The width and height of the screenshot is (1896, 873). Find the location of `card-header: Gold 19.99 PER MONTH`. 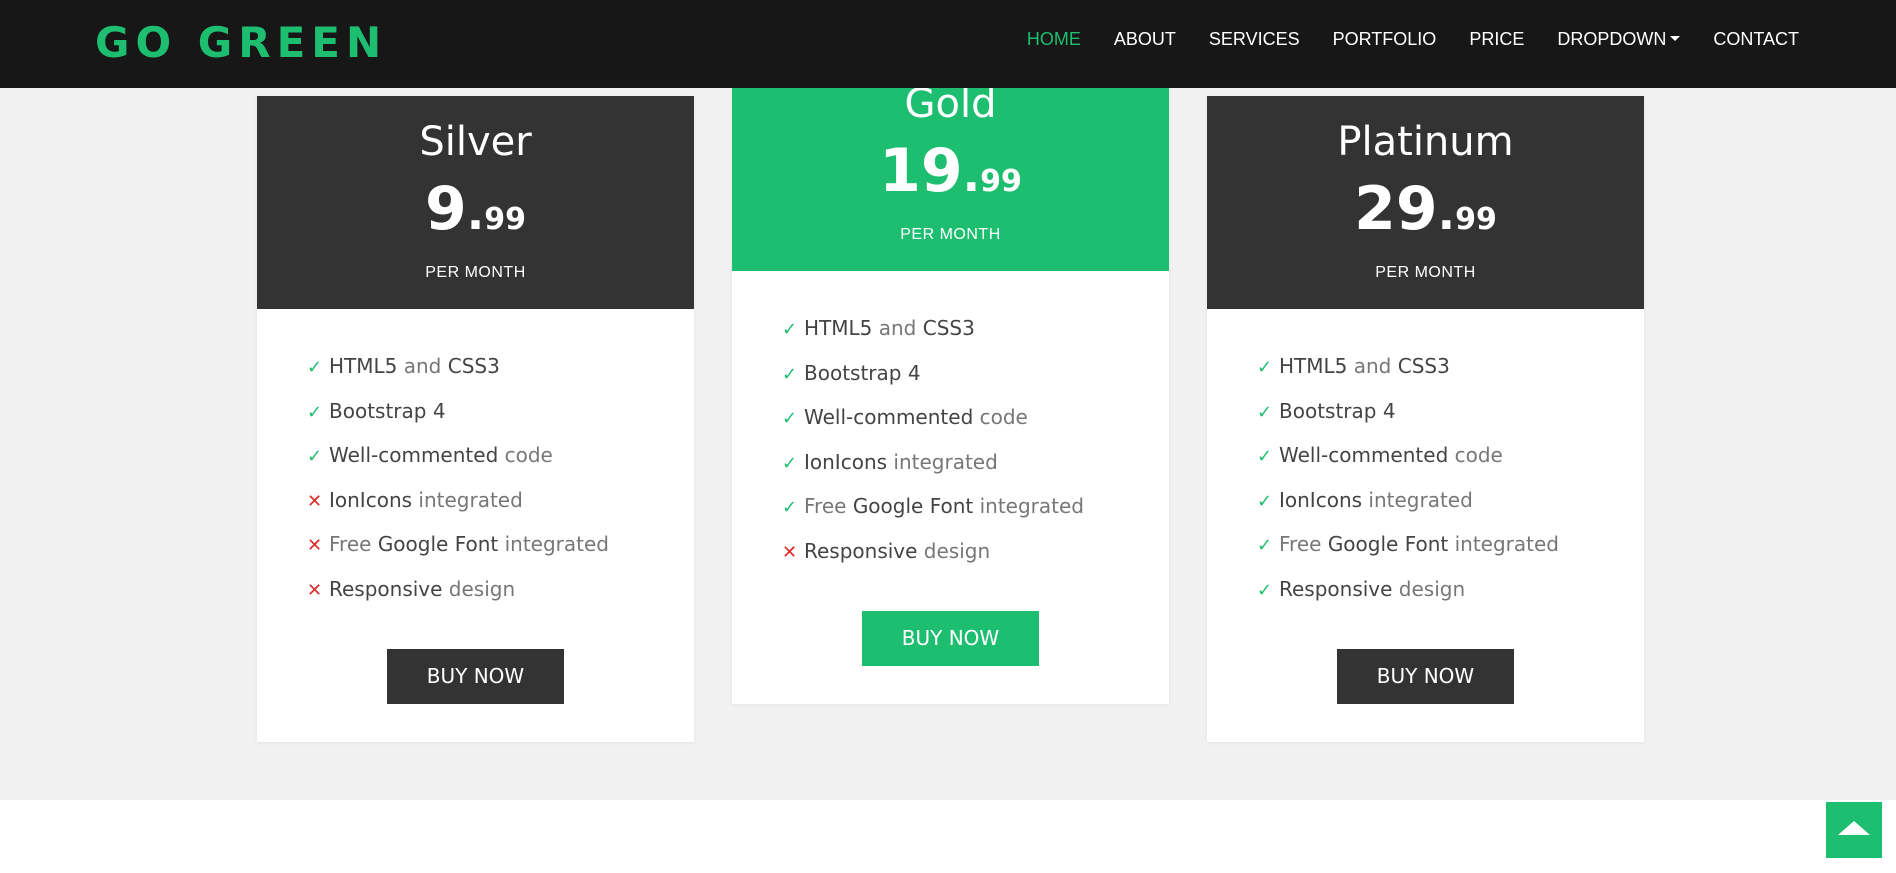

card-header: Gold 19.99 PER MONTH is located at coordinates (950, 164).